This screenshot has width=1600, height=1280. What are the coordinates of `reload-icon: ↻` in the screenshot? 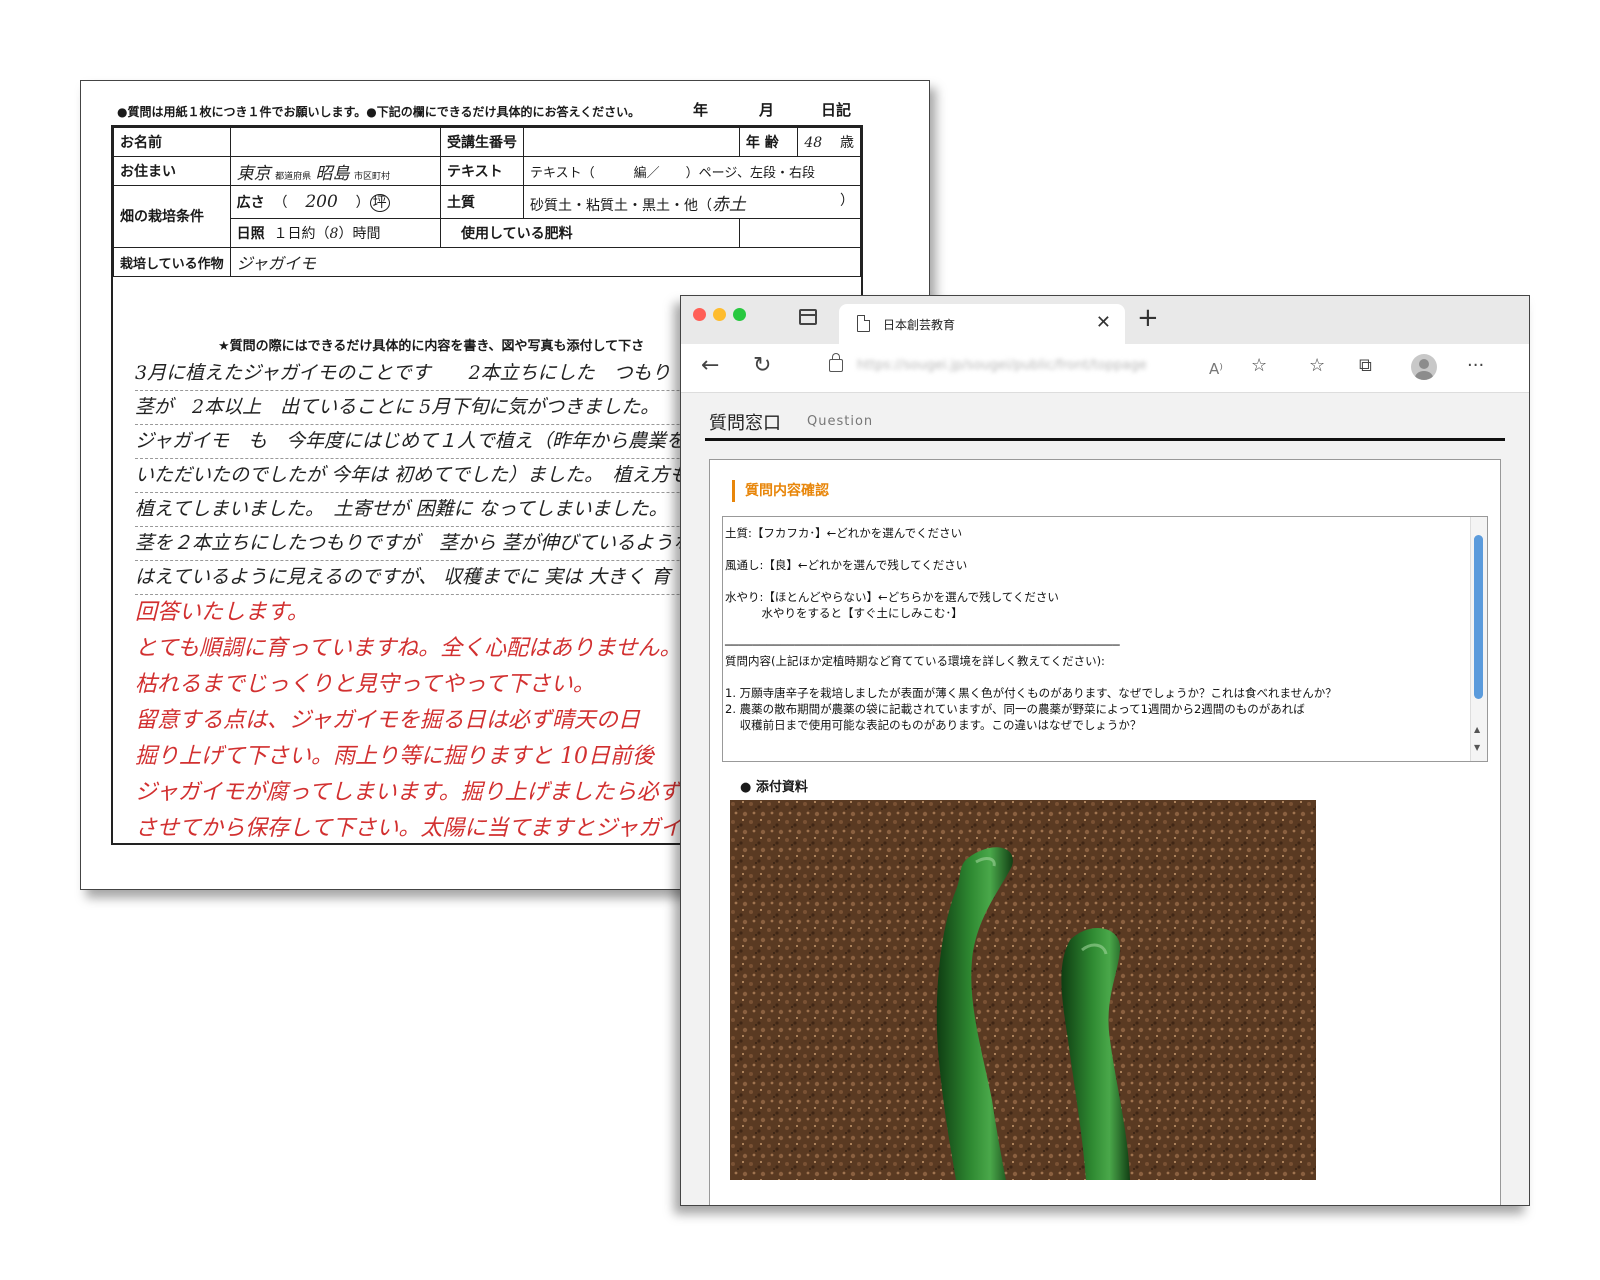 It's located at (762, 366).